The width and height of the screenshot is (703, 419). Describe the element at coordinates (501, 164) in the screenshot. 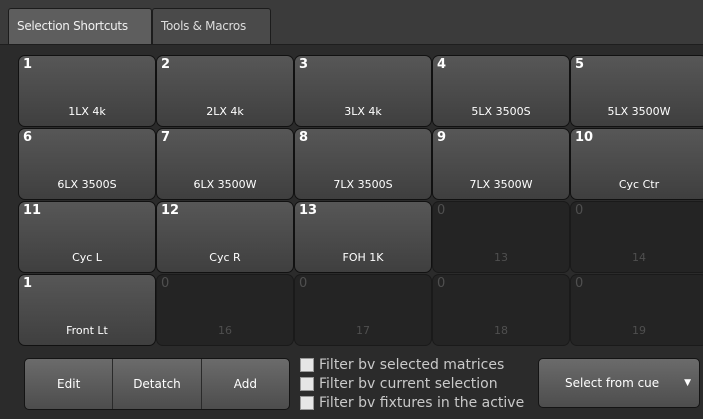

I see `shortcut-cell: 9 7LX 3500W` at that location.